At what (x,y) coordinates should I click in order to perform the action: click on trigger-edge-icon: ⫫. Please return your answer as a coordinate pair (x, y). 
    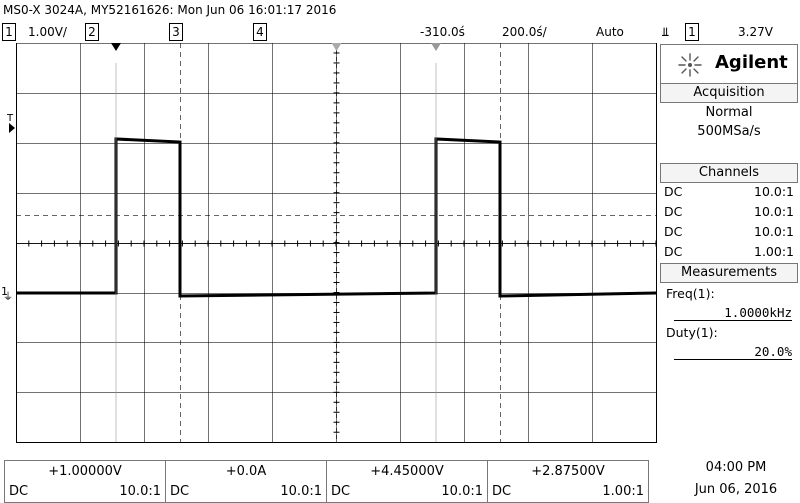
    Looking at the image, I should click on (665, 32).